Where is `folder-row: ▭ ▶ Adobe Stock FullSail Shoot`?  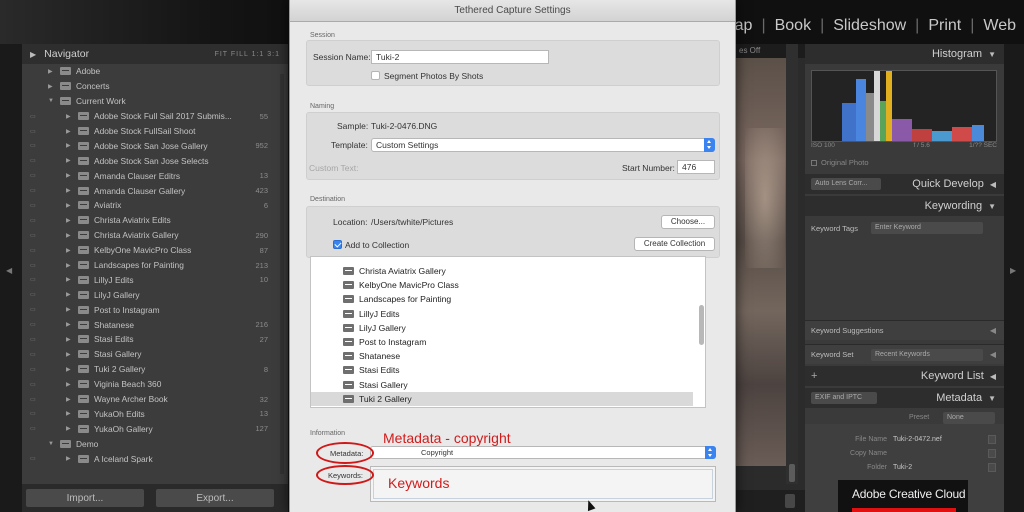
folder-row: ▭ ▶ Adobe Stock FullSail Shoot is located at coordinates (155, 131).